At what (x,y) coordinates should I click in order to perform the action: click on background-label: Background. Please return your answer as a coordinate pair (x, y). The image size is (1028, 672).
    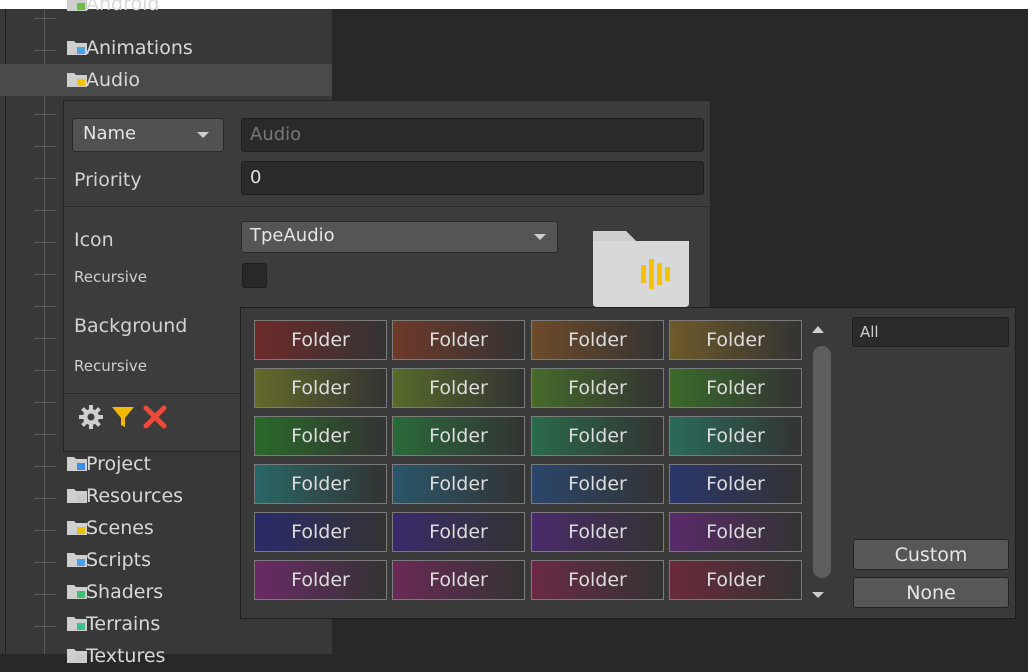
    Looking at the image, I should click on (131, 326).